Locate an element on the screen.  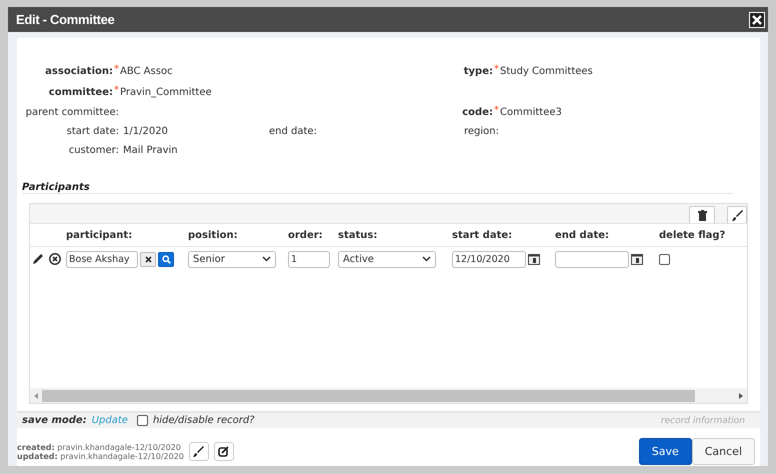
search-icon is located at coordinates (166, 259).